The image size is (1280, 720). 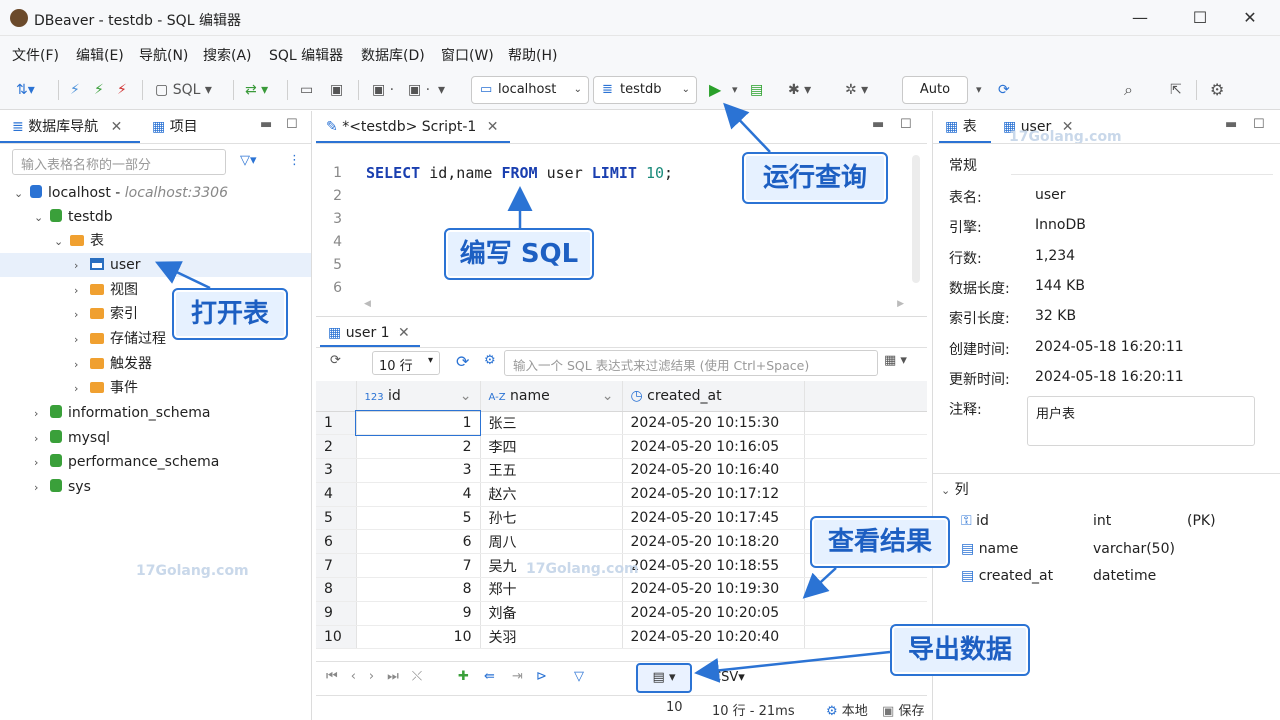 What do you see at coordinates (519, 173) in the screenshot?
I see `sql-code-line: SELECT id,name FROM user LIMIT 10;` at bounding box center [519, 173].